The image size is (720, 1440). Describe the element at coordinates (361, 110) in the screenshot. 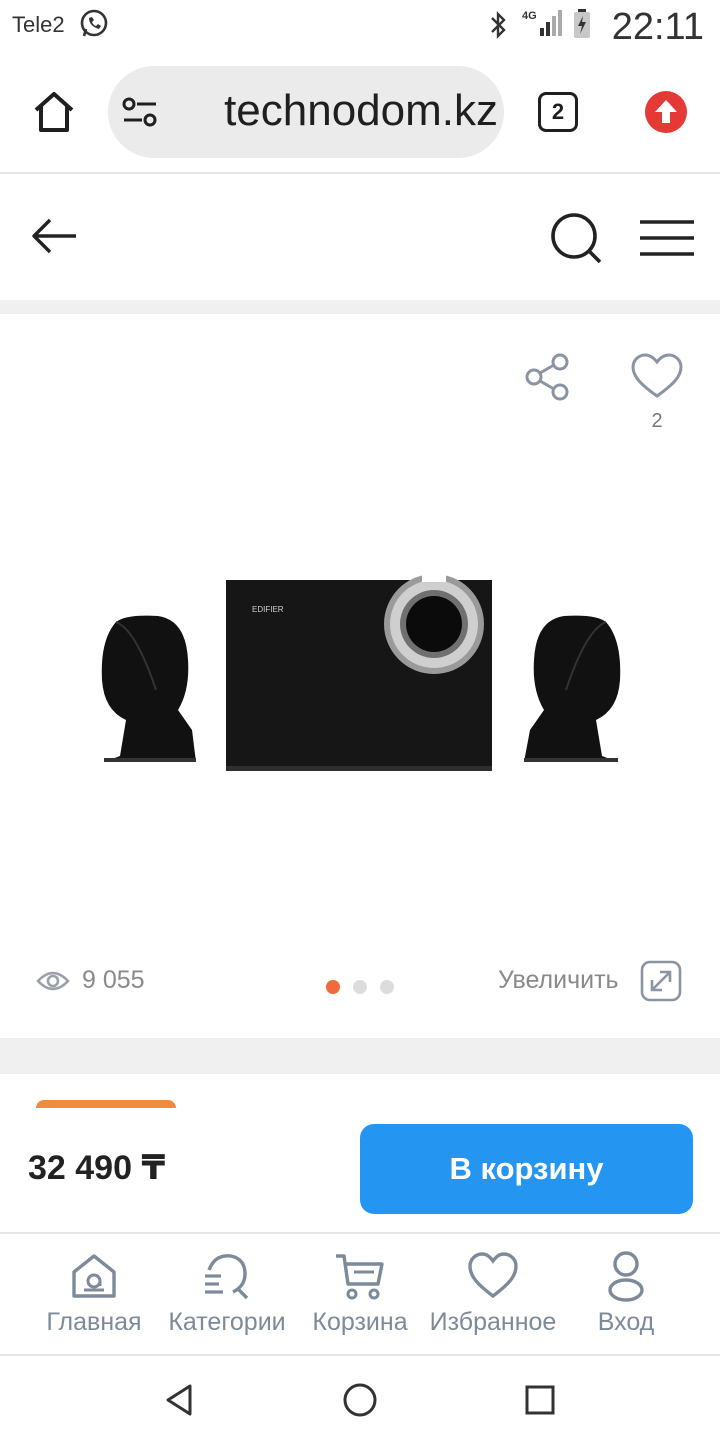

I see `url-text: technodom.kz` at that location.